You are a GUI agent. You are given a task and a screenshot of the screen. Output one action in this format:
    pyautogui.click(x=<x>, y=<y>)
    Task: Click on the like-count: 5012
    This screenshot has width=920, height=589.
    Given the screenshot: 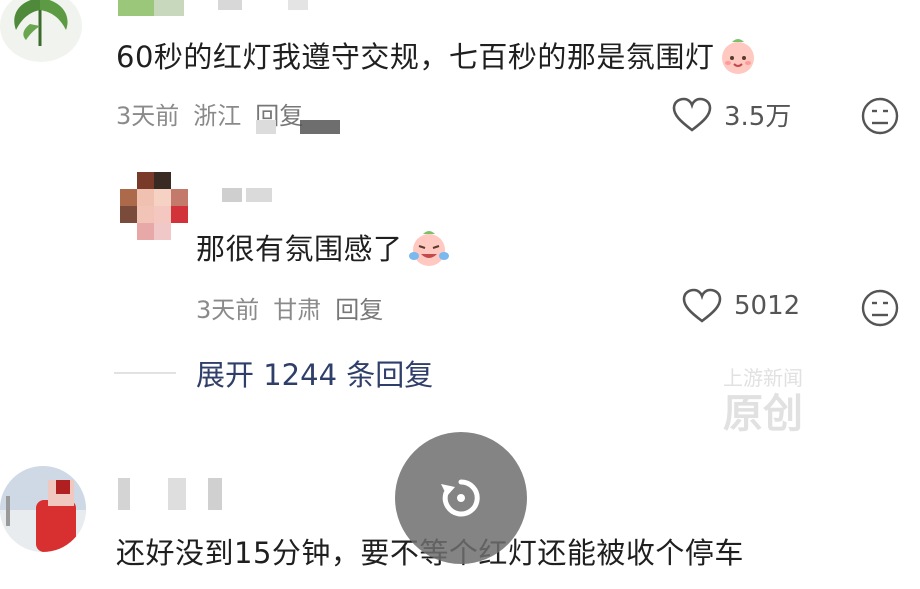 What is the action you would take?
    pyautogui.click(x=767, y=306)
    